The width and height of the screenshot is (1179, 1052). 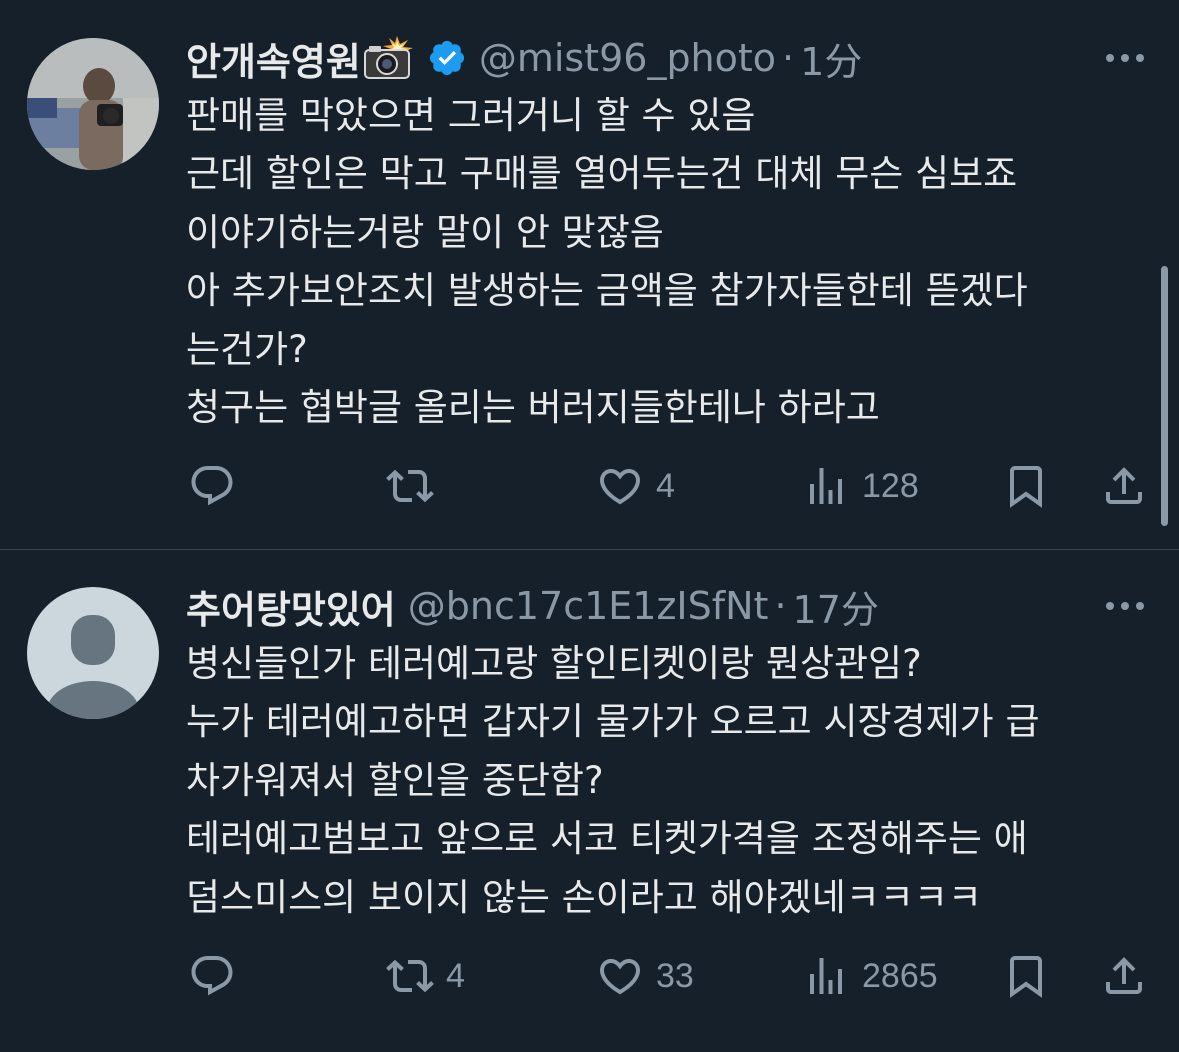 What do you see at coordinates (554, 663) in the screenshot?
I see `tweet-text-line: 병신들인가 테러예고랑 할인티켓이랑 뭔상관임?` at bounding box center [554, 663].